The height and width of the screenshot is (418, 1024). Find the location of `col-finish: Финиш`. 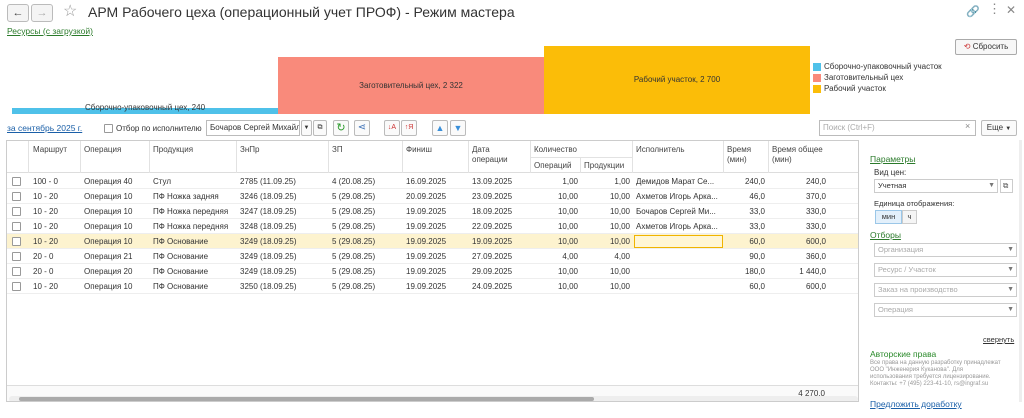

col-finish: Финиш is located at coordinates (419, 150).